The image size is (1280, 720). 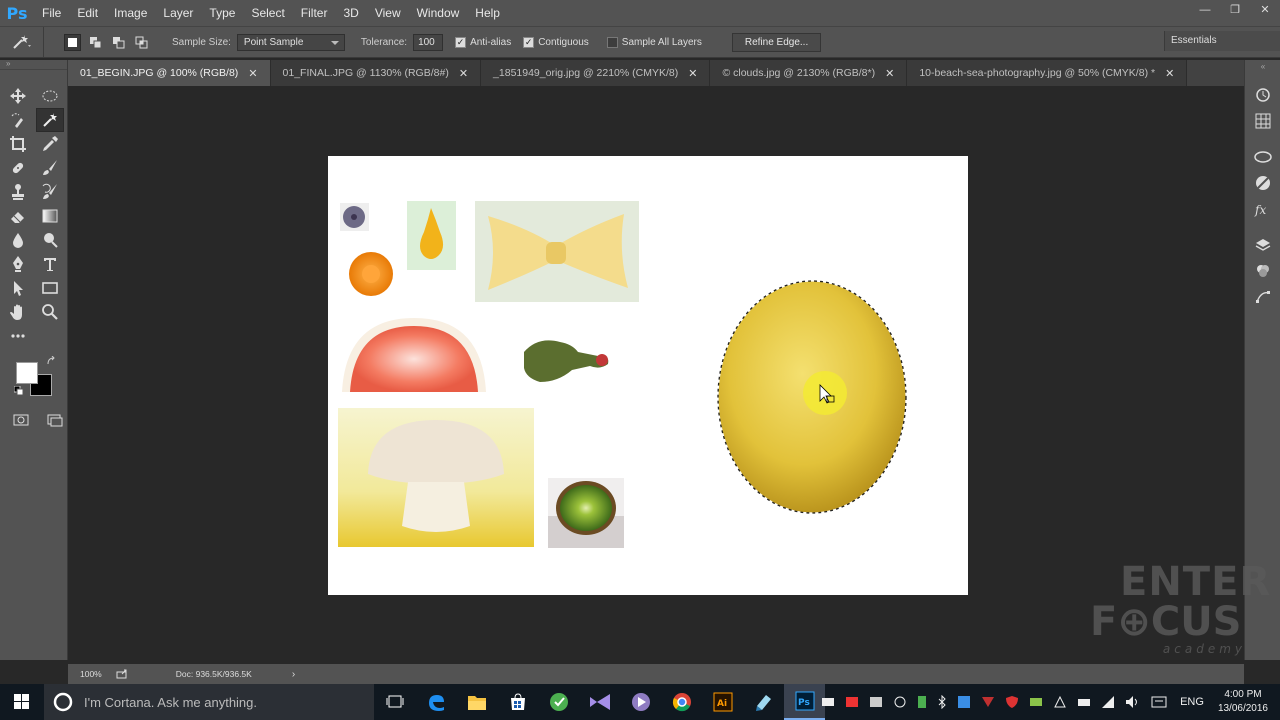 What do you see at coordinates (1235, 11) in the screenshot?
I see `restore-button: ❐` at bounding box center [1235, 11].